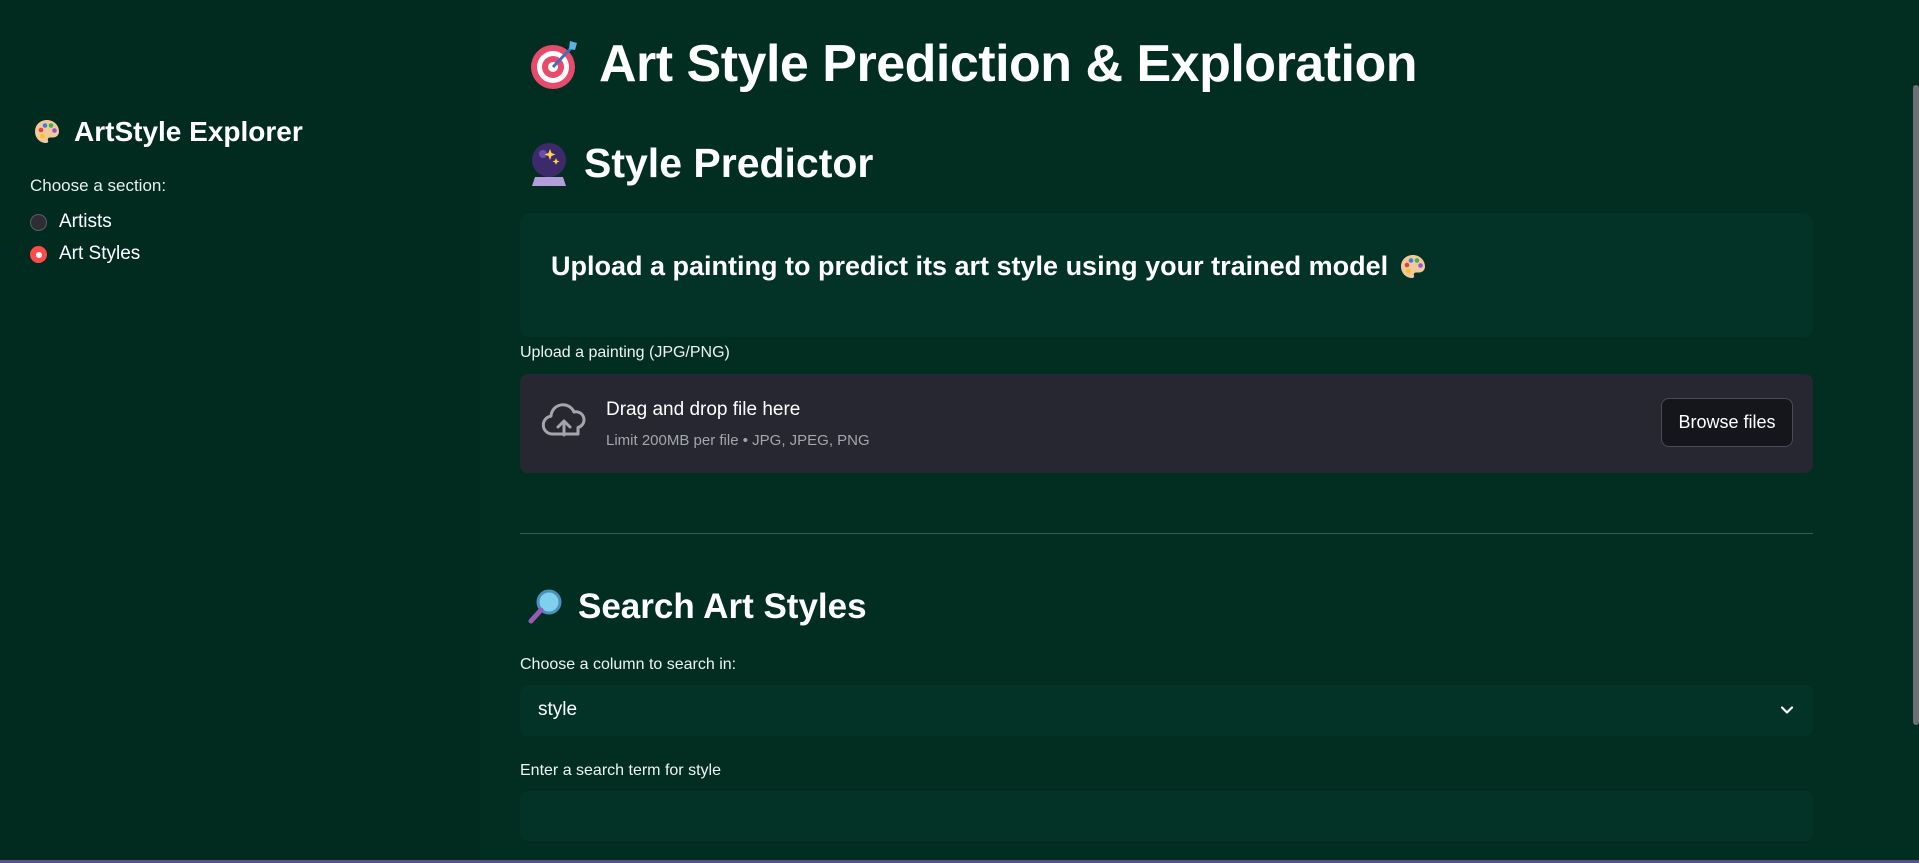 The image size is (1919, 863). What do you see at coordinates (555, 64) in the screenshot?
I see `target-icon` at bounding box center [555, 64].